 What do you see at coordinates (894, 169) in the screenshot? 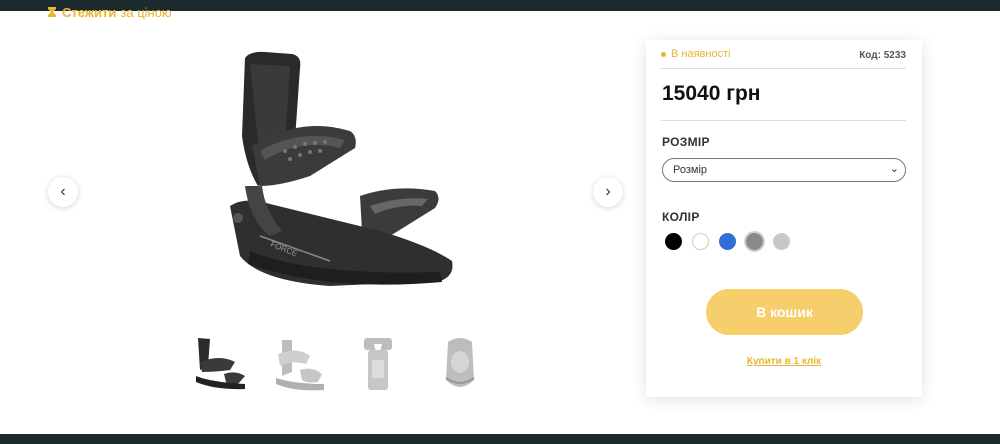
I see `chevron-down-icon: ⌄` at bounding box center [894, 169].